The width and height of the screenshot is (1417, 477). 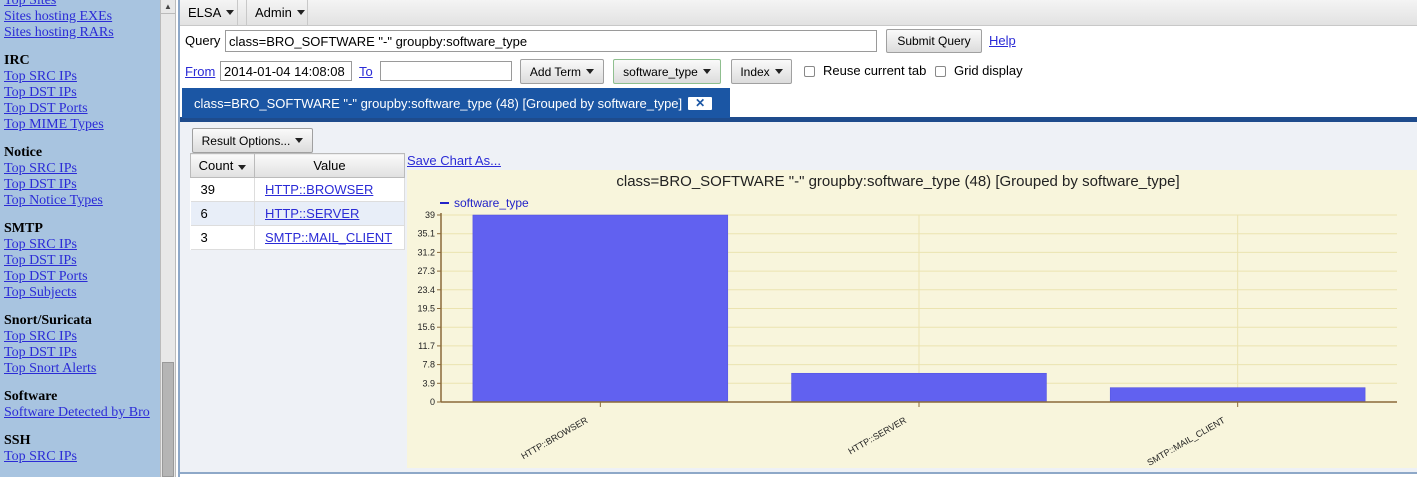 I want to click on y-tick-label: 0, so click(x=432, y=402).